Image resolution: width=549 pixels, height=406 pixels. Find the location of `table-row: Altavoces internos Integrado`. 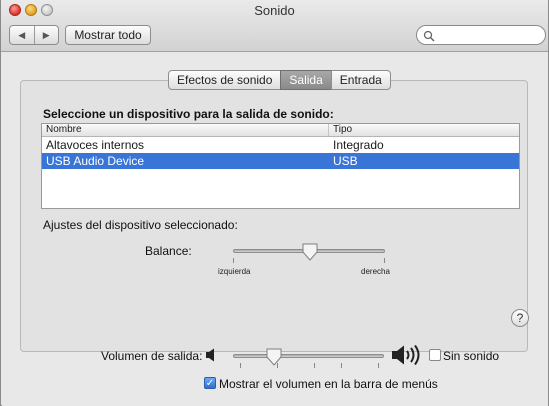

table-row: Altavoces internos Integrado is located at coordinates (280, 145).